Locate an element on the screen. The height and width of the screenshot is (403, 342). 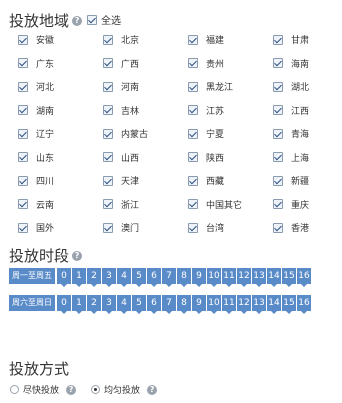
province-checkbox: 广西 is located at coordinates (121, 63).